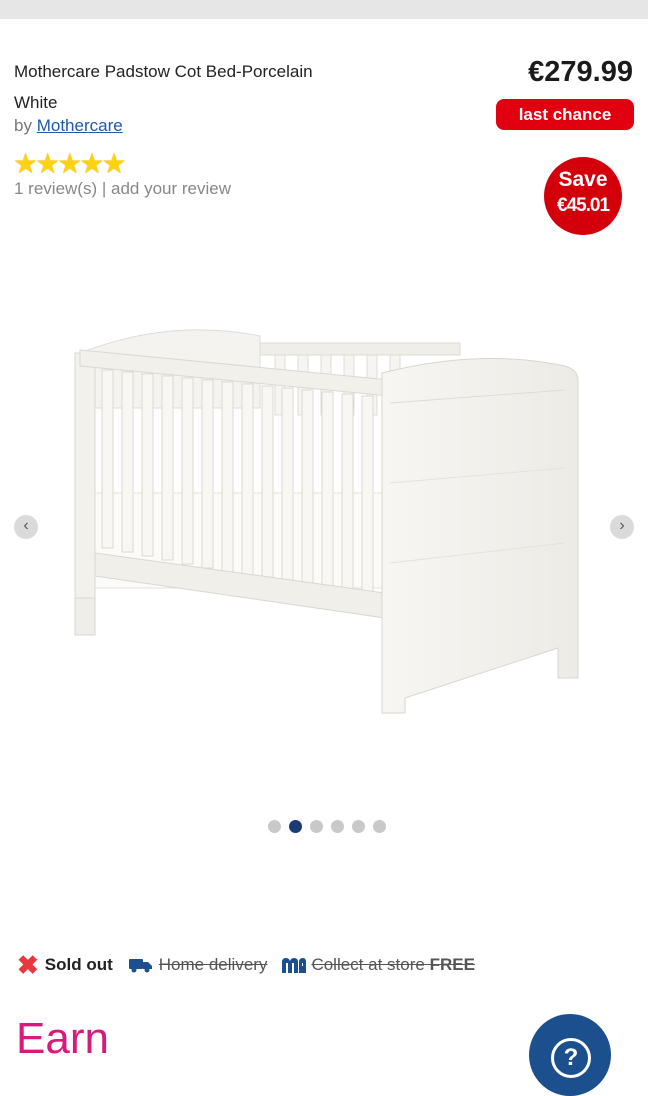 The width and height of the screenshot is (648, 1096). I want to click on gallery-dot-active, so click(295, 826).